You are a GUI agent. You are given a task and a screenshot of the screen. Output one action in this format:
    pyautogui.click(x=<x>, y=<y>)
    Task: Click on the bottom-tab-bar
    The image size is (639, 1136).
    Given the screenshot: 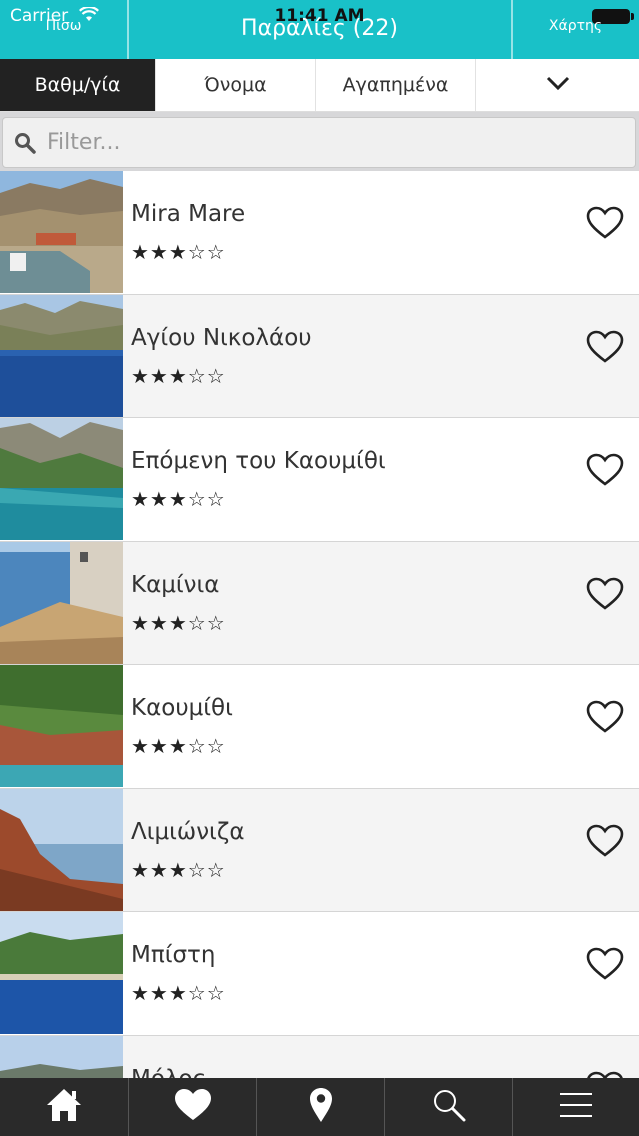 What is the action you would take?
    pyautogui.click(x=319, y=1107)
    